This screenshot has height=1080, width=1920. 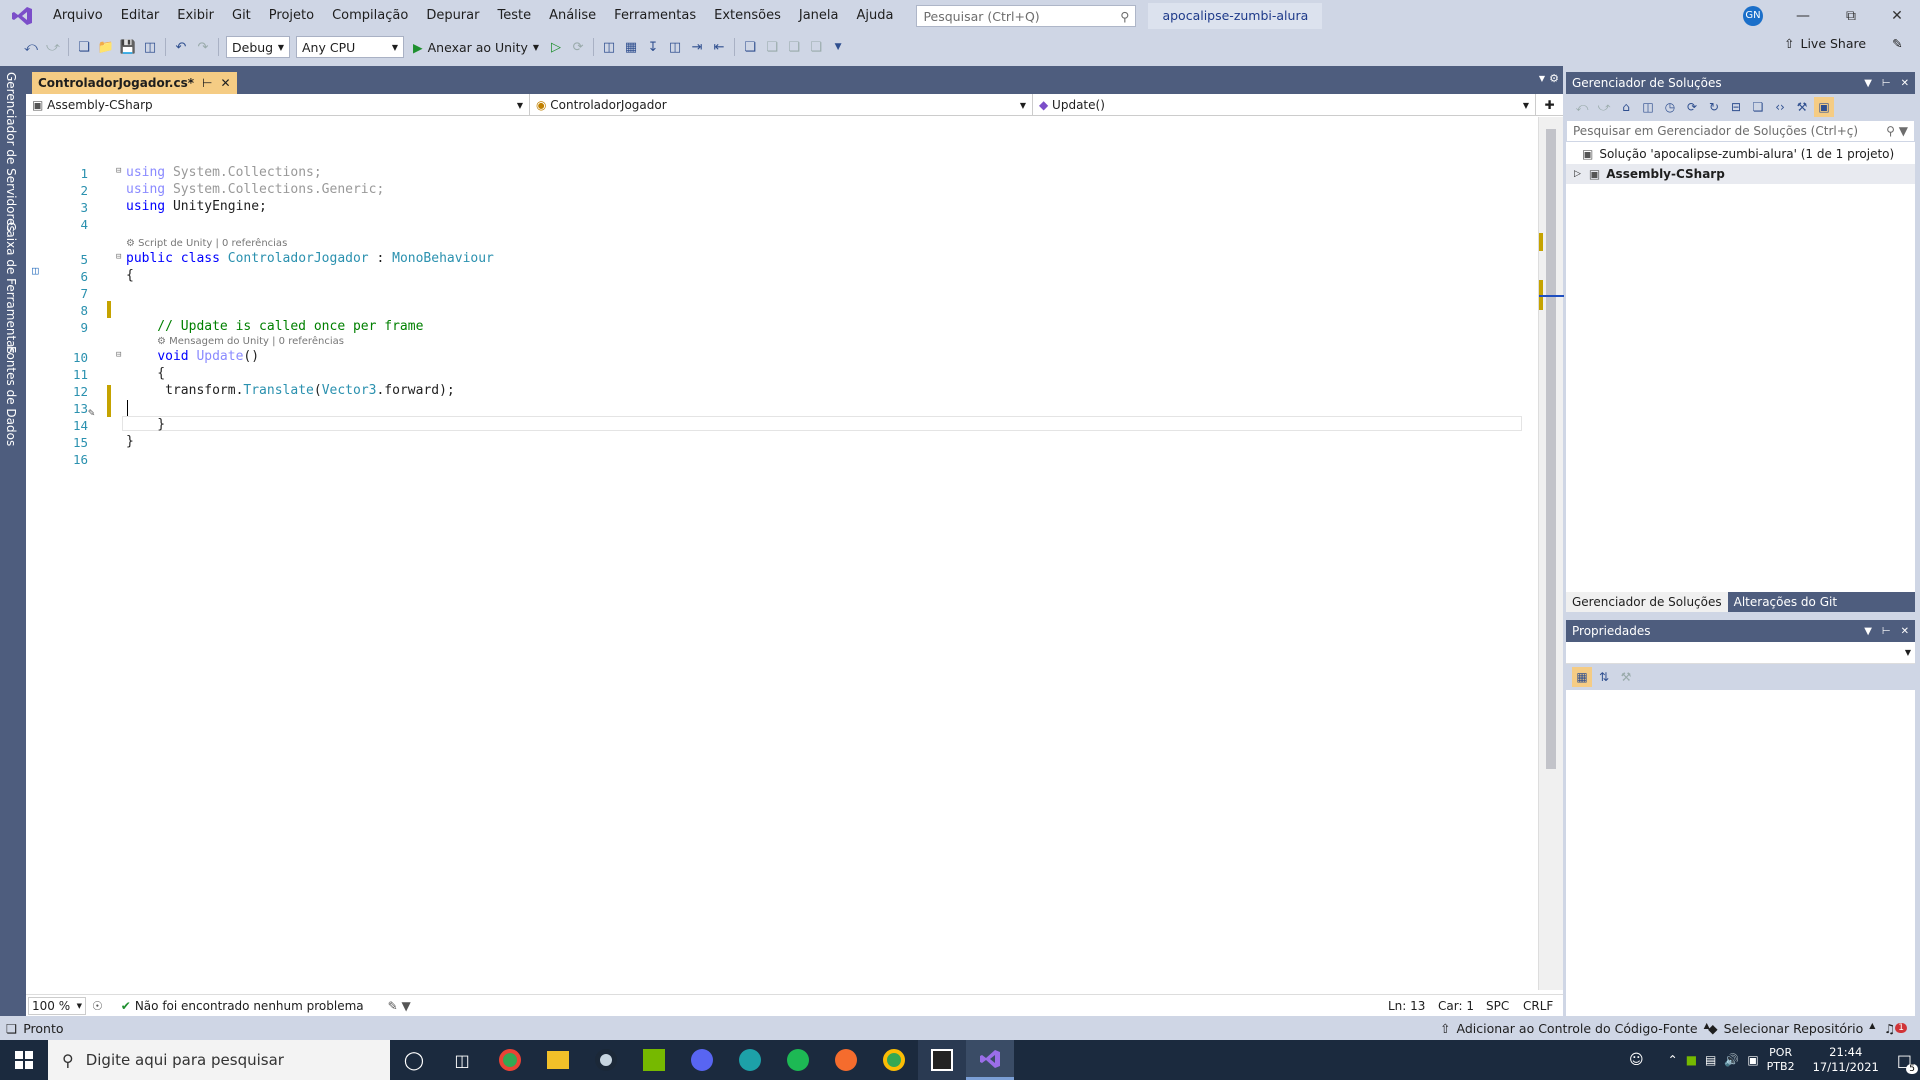 What do you see at coordinates (1647, 602) in the screenshot?
I see `tab-solution-explorer: Gerenciador de Soluções` at bounding box center [1647, 602].